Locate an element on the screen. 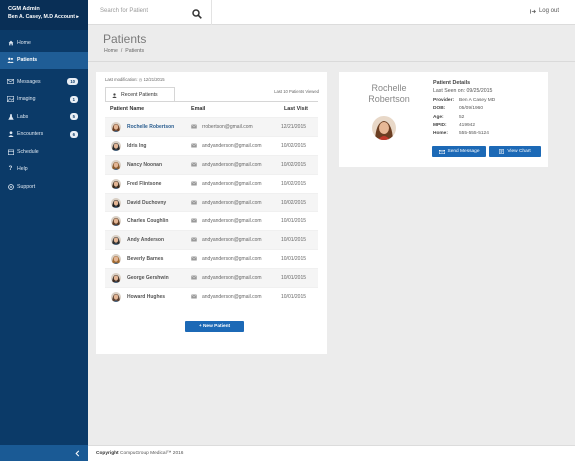 This screenshot has height=461, width=575. chart-document-icon is located at coordinates (502, 151).